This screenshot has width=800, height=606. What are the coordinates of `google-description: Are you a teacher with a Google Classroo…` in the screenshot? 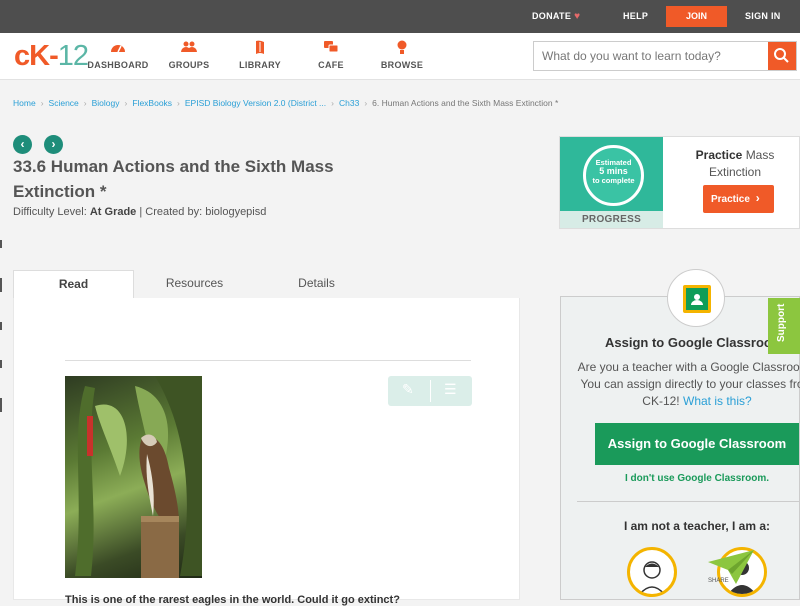 It's located at (688, 384).